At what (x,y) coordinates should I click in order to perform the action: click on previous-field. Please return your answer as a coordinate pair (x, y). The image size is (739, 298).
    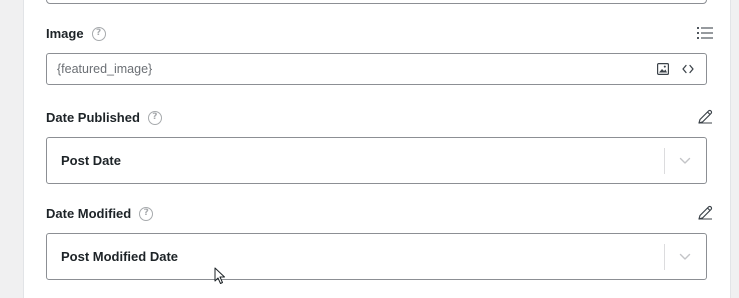
    Looking at the image, I should click on (376, 2).